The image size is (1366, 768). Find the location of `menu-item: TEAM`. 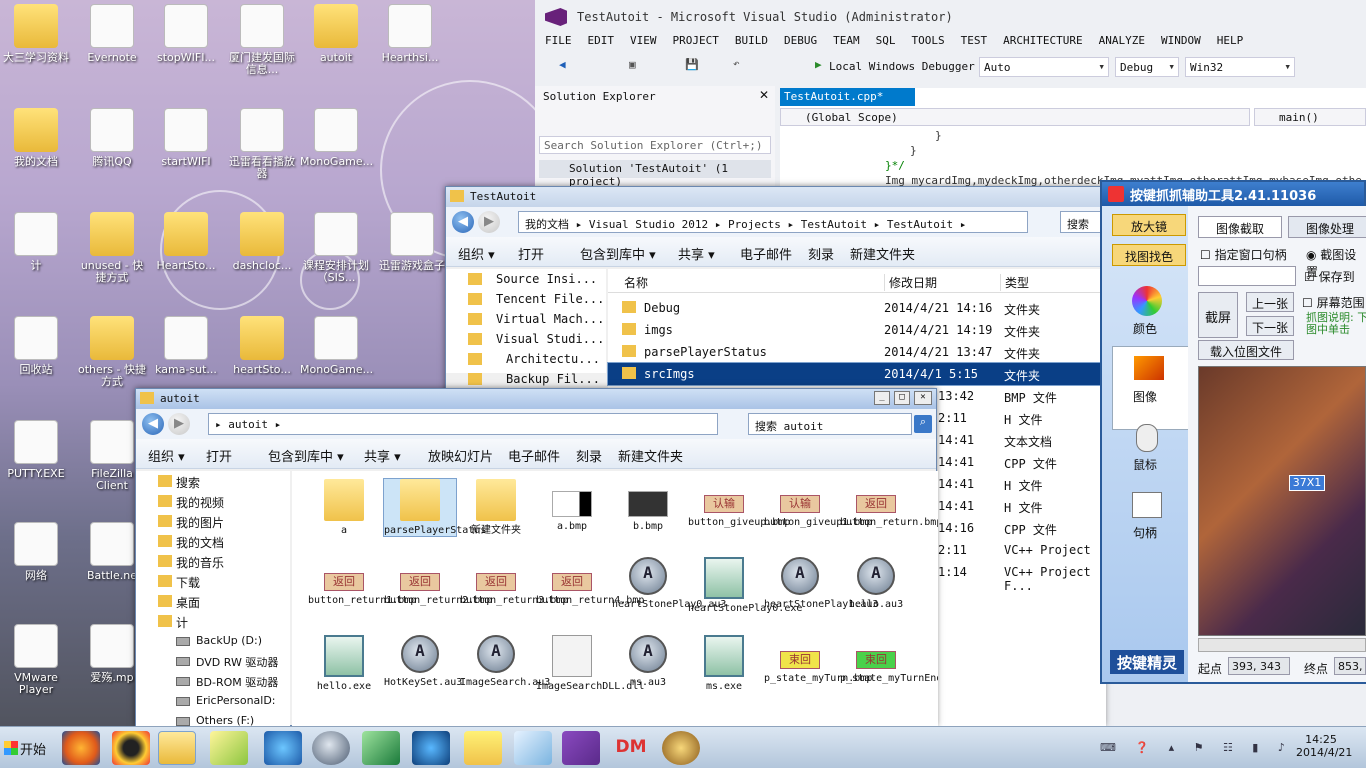

menu-item: TEAM is located at coordinates (846, 40).